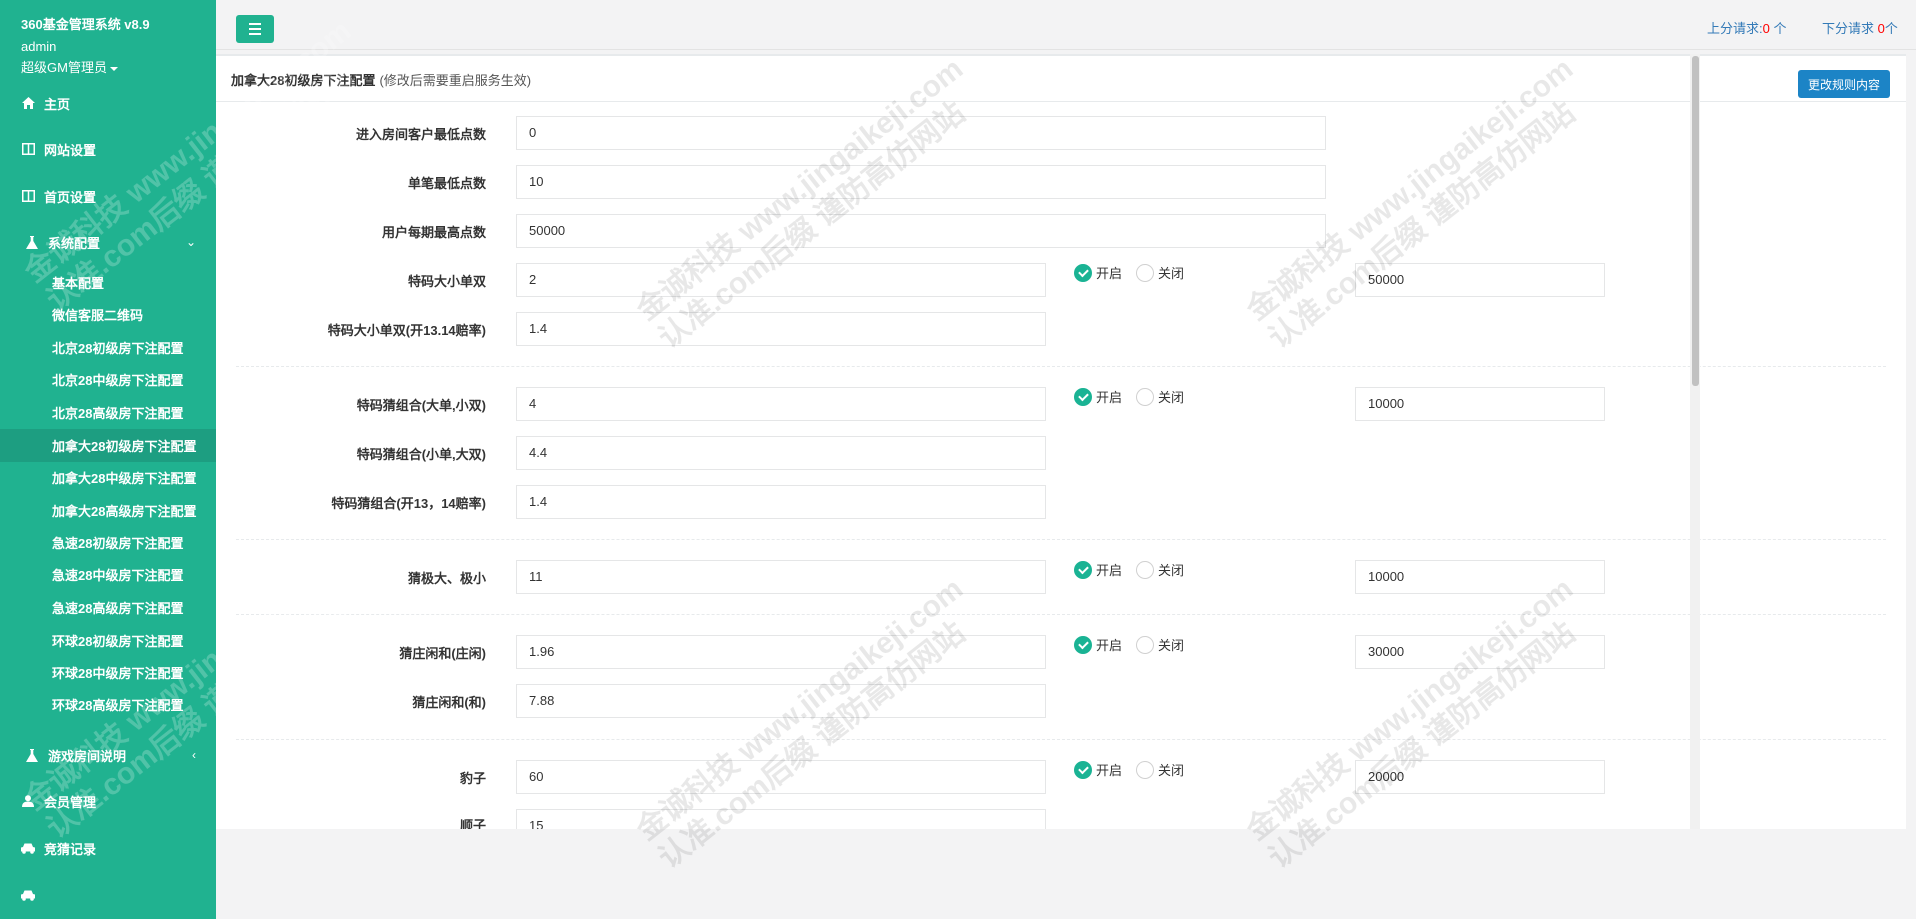  I want to click on sub-ca28-high: 加拿大28高级房下注配置, so click(108, 510).